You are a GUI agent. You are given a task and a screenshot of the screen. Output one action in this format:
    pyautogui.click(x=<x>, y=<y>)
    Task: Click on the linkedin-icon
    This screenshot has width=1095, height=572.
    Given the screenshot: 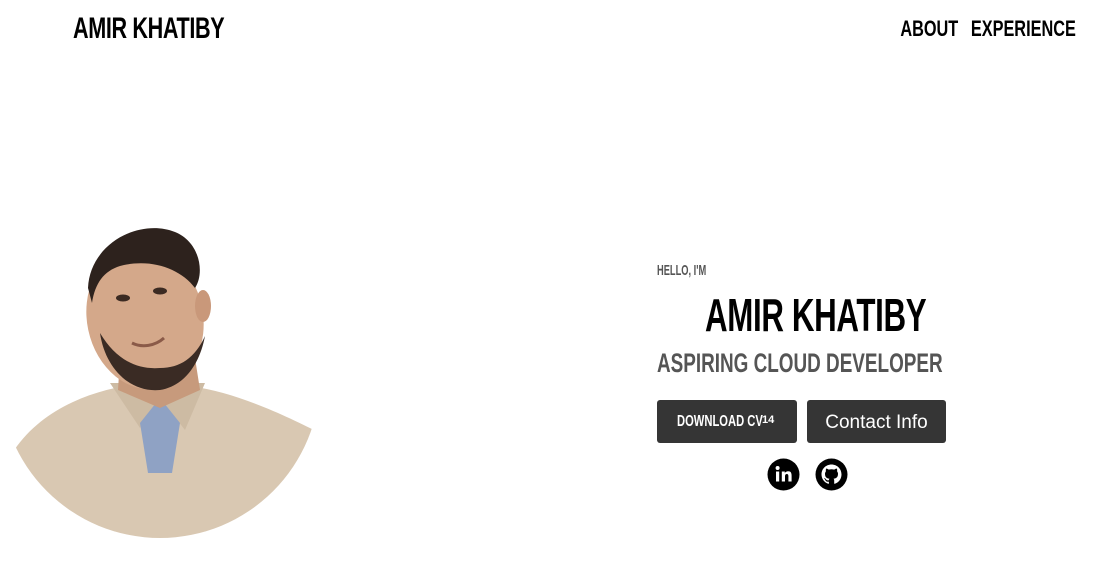 What is the action you would take?
    pyautogui.click(x=783, y=474)
    